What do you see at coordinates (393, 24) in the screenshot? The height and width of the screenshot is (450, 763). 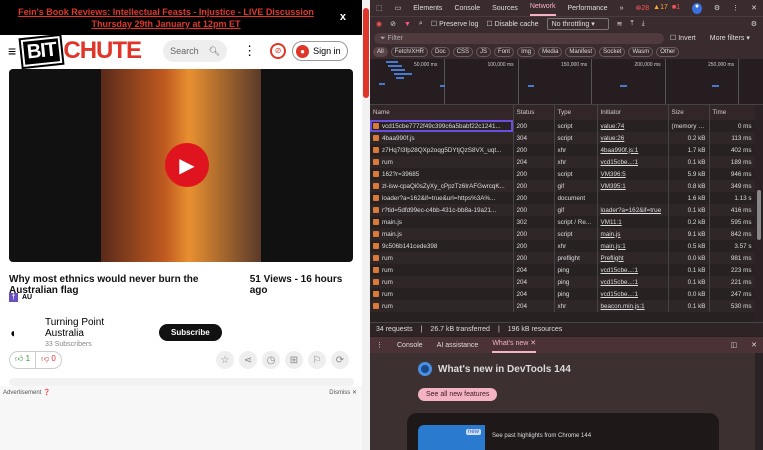 I see `clear-icon: ⊘` at bounding box center [393, 24].